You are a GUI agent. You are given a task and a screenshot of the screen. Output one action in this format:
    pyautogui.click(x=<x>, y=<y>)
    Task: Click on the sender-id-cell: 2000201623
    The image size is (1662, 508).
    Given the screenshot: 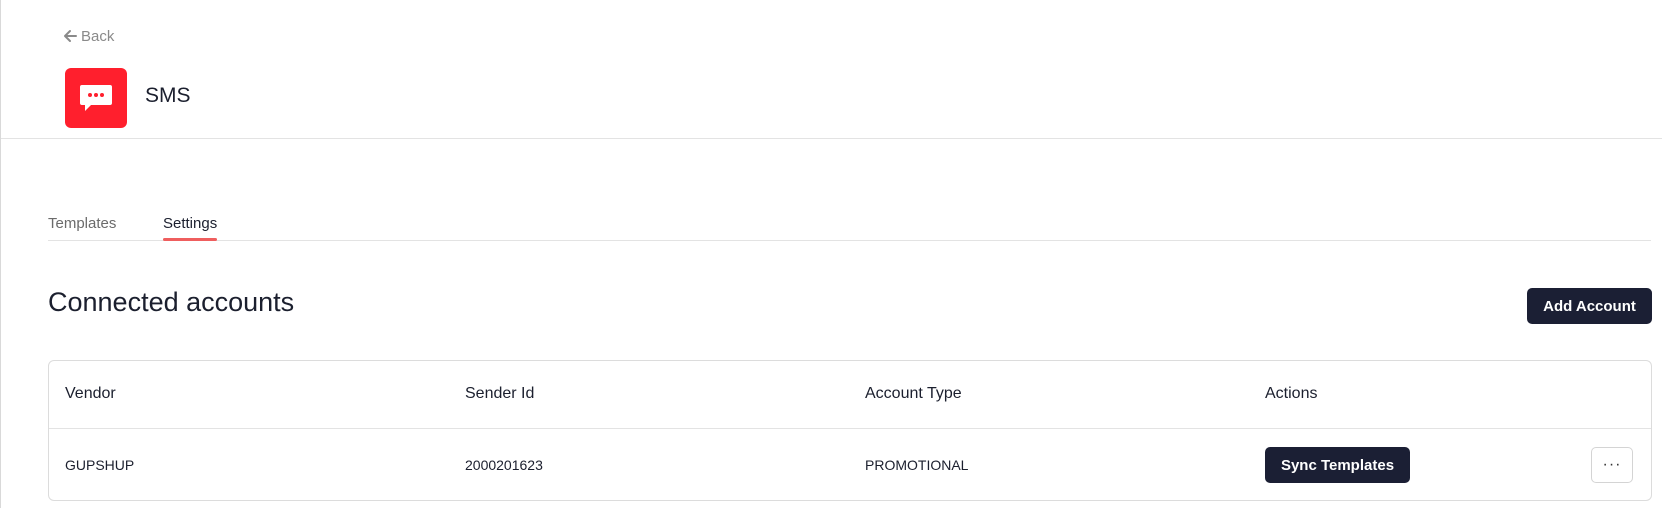 What is the action you would take?
    pyautogui.click(x=504, y=465)
    